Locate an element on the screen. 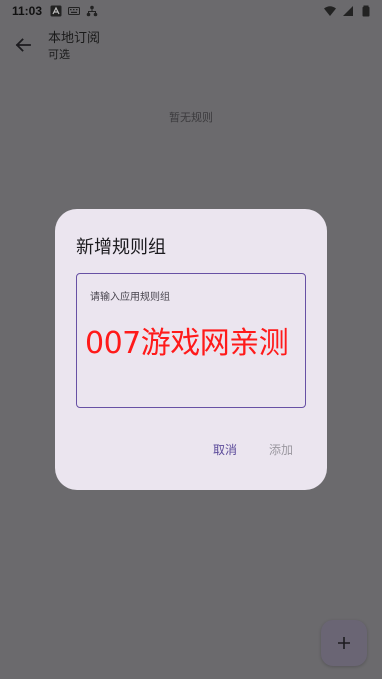 The width and height of the screenshot is (382, 679). system-icons is located at coordinates (348, 11).